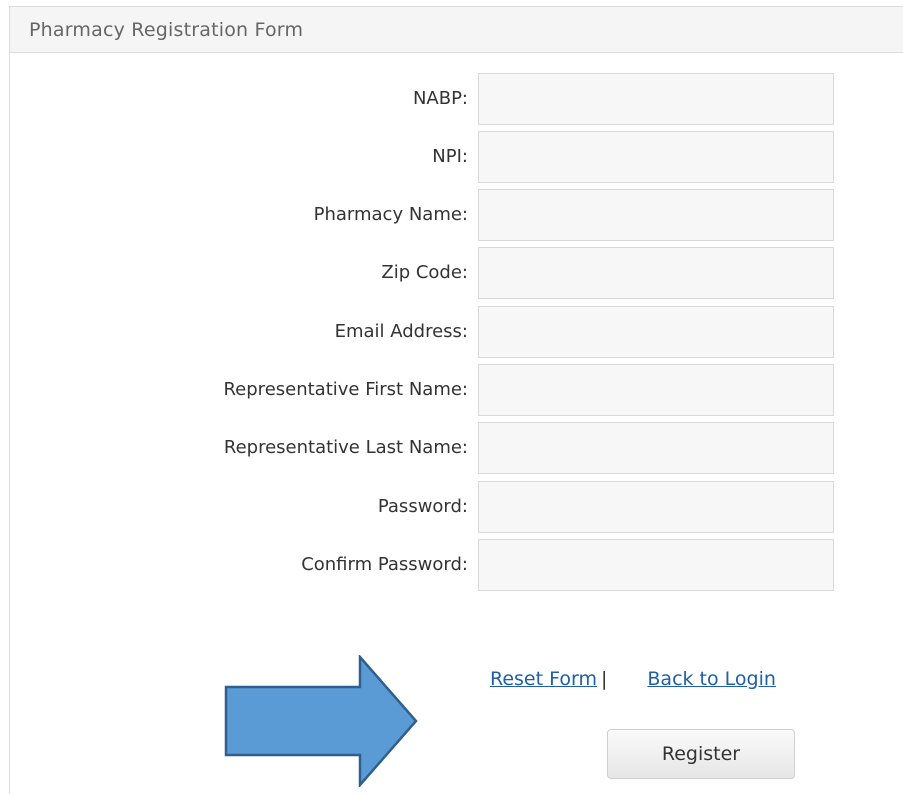  I want to click on form-row-email: Email Address:, so click(451, 332).